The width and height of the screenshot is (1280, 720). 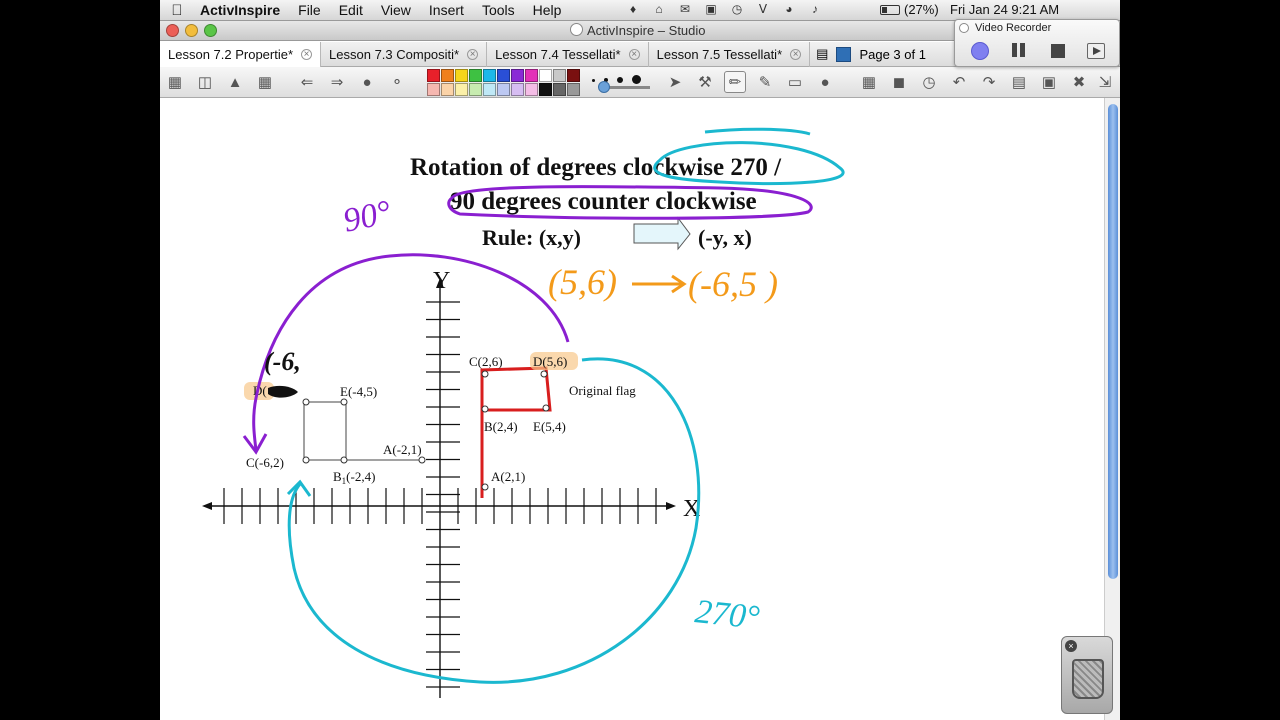 I want to click on trash-close-icon: ×, so click(x=1071, y=646).